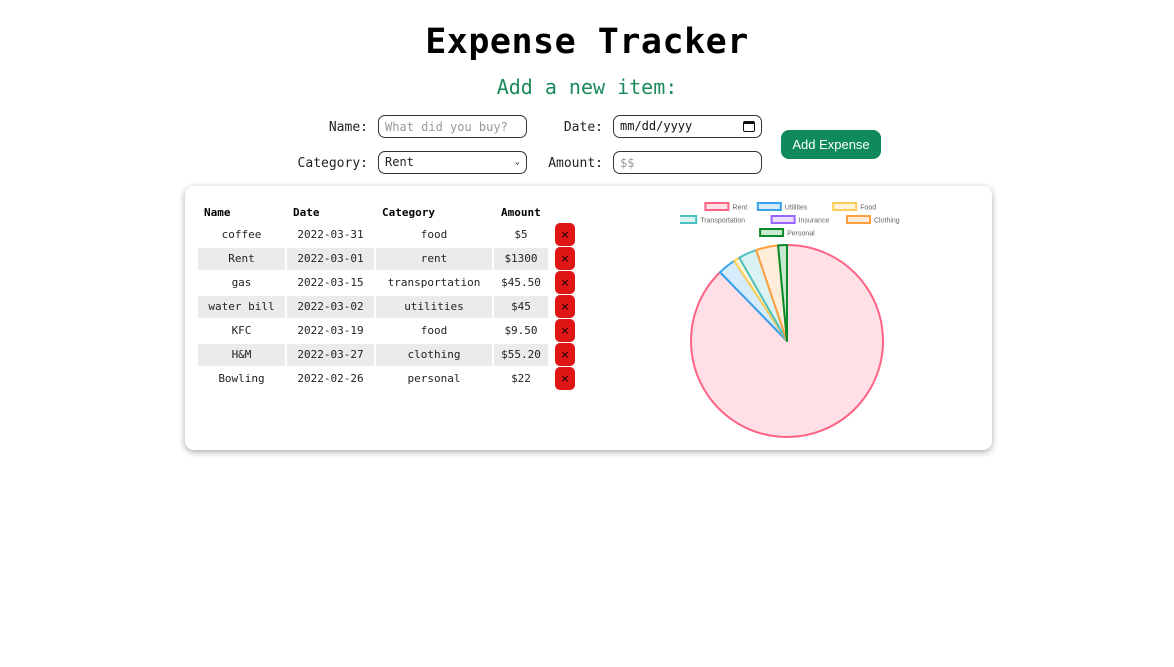 The width and height of the screenshot is (1174, 667). What do you see at coordinates (587, 87) in the screenshot?
I see `form-subtitle: Add a new item:` at bounding box center [587, 87].